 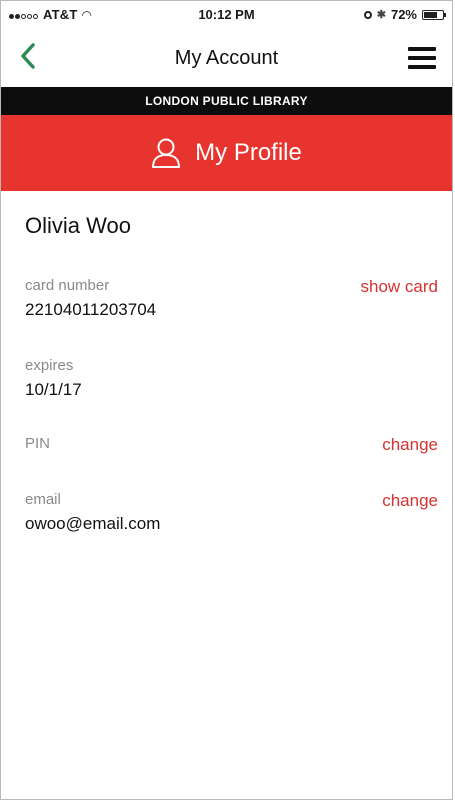 What do you see at coordinates (367, 14) in the screenshot?
I see `rotation-lock-icon` at bounding box center [367, 14].